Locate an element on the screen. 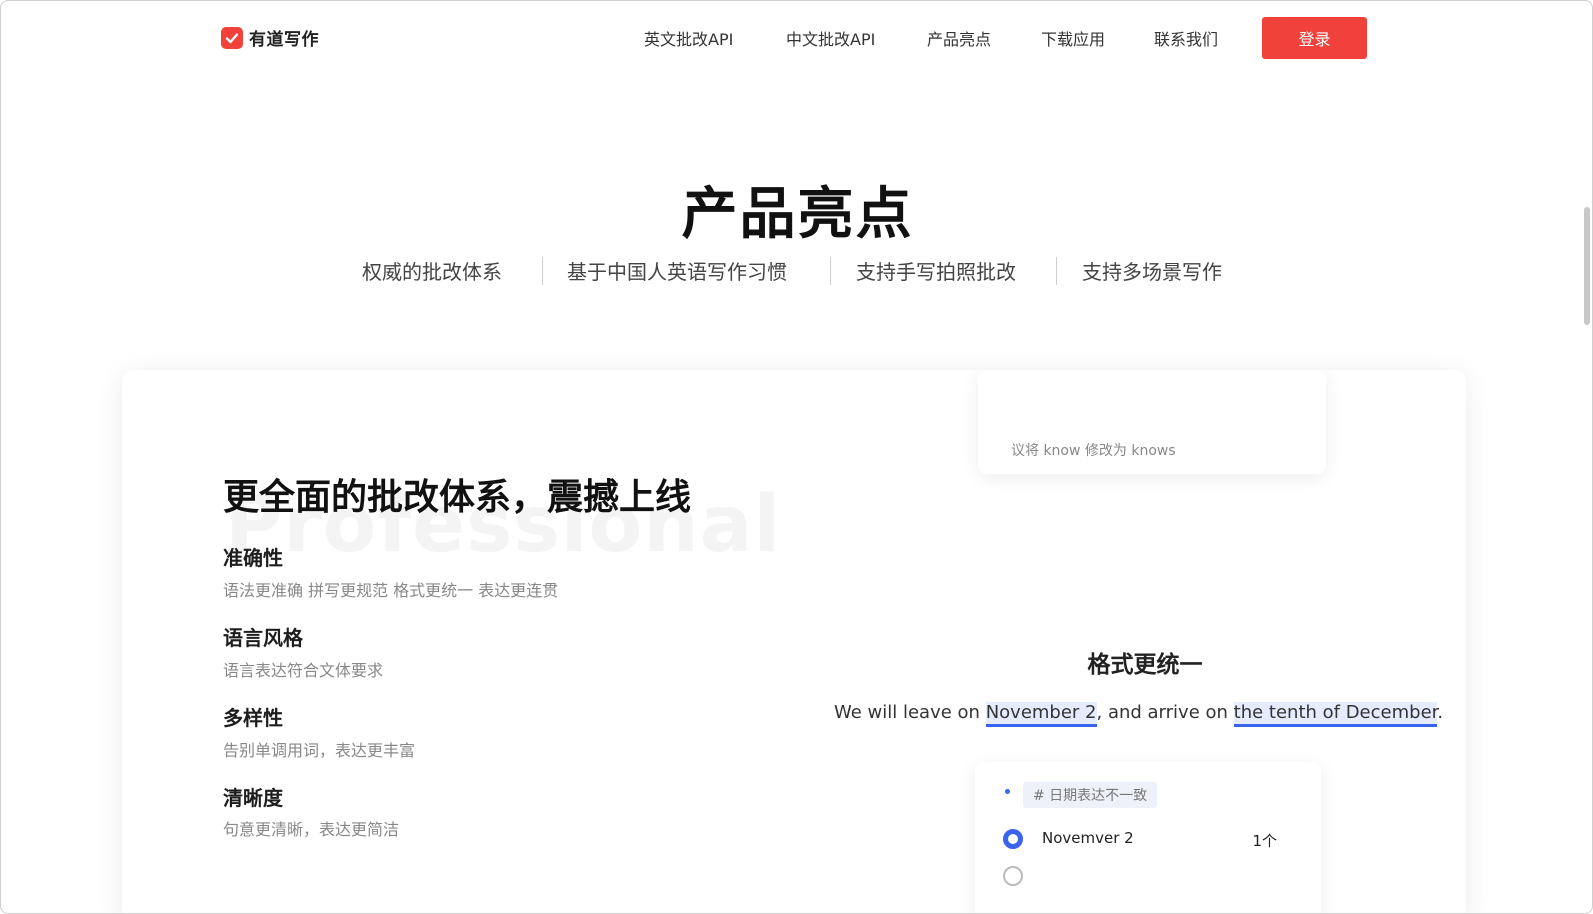 The width and height of the screenshot is (1593, 914). item-diversity-title: 多样性 is located at coordinates (253, 718).